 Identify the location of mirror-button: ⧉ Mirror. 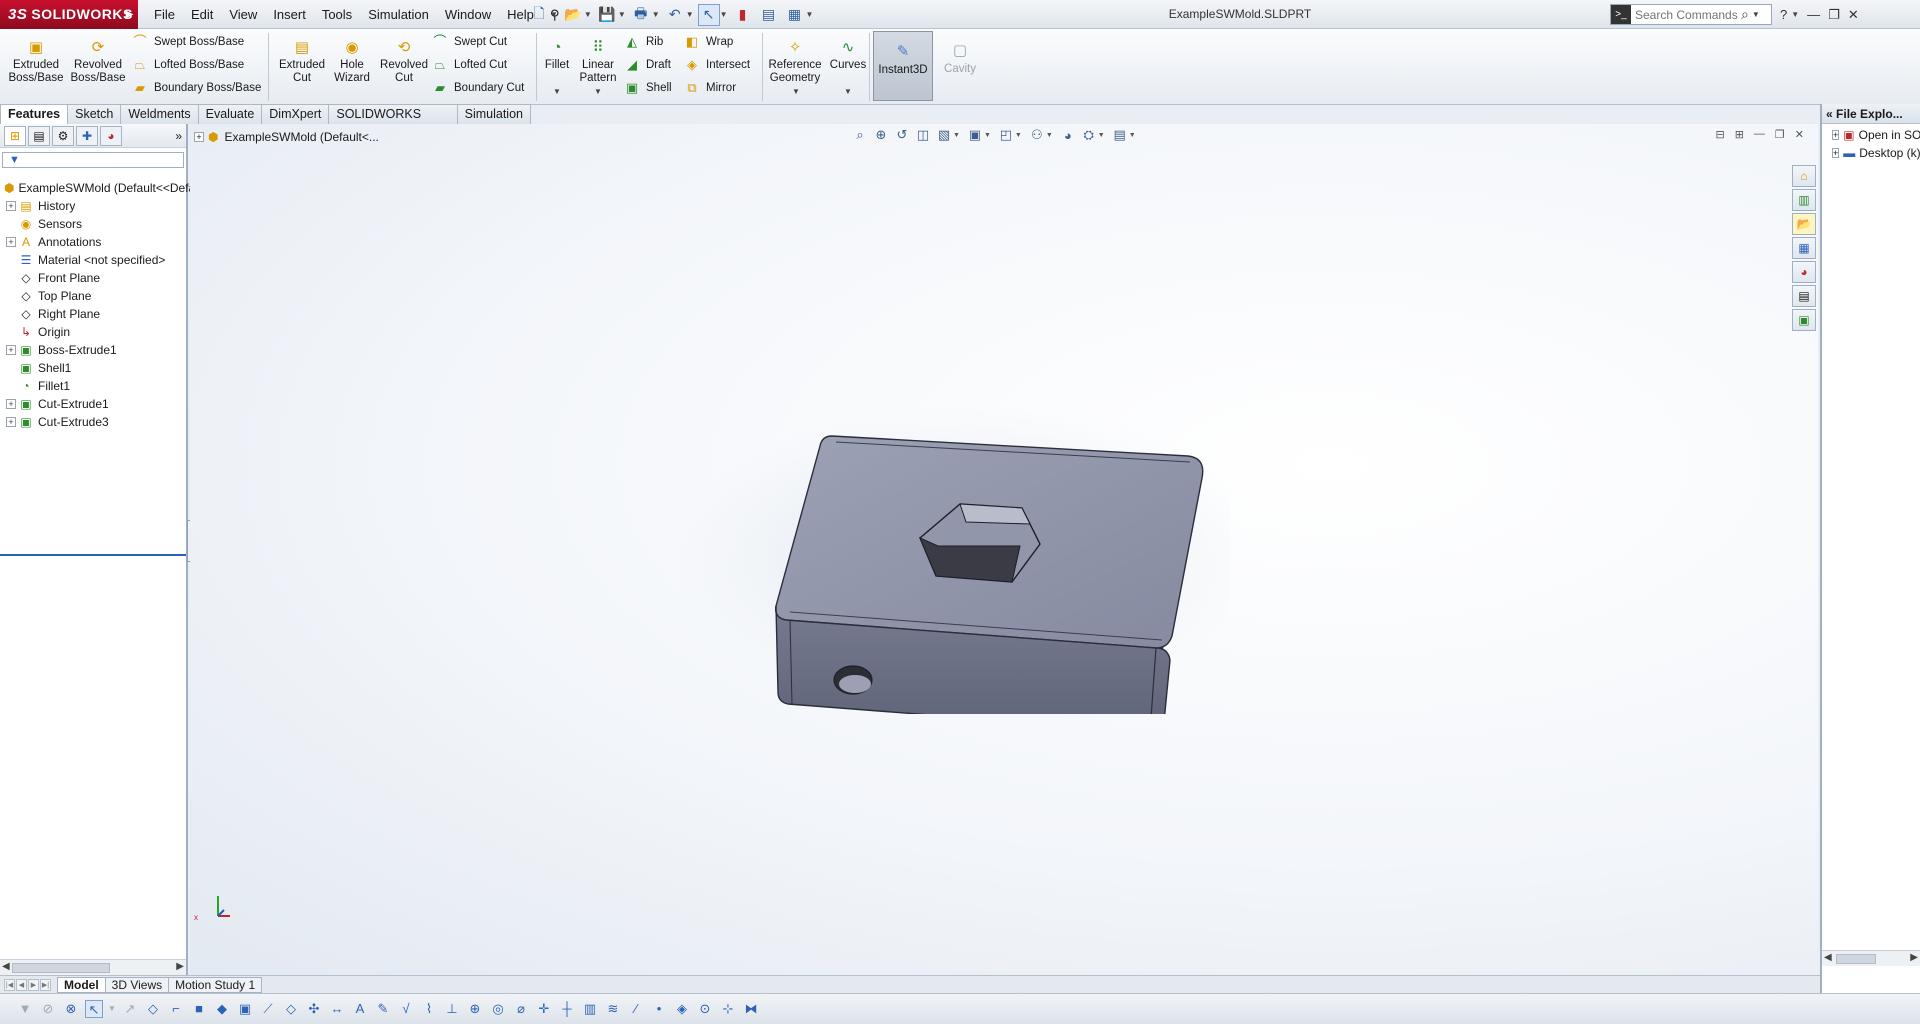
(710, 88).